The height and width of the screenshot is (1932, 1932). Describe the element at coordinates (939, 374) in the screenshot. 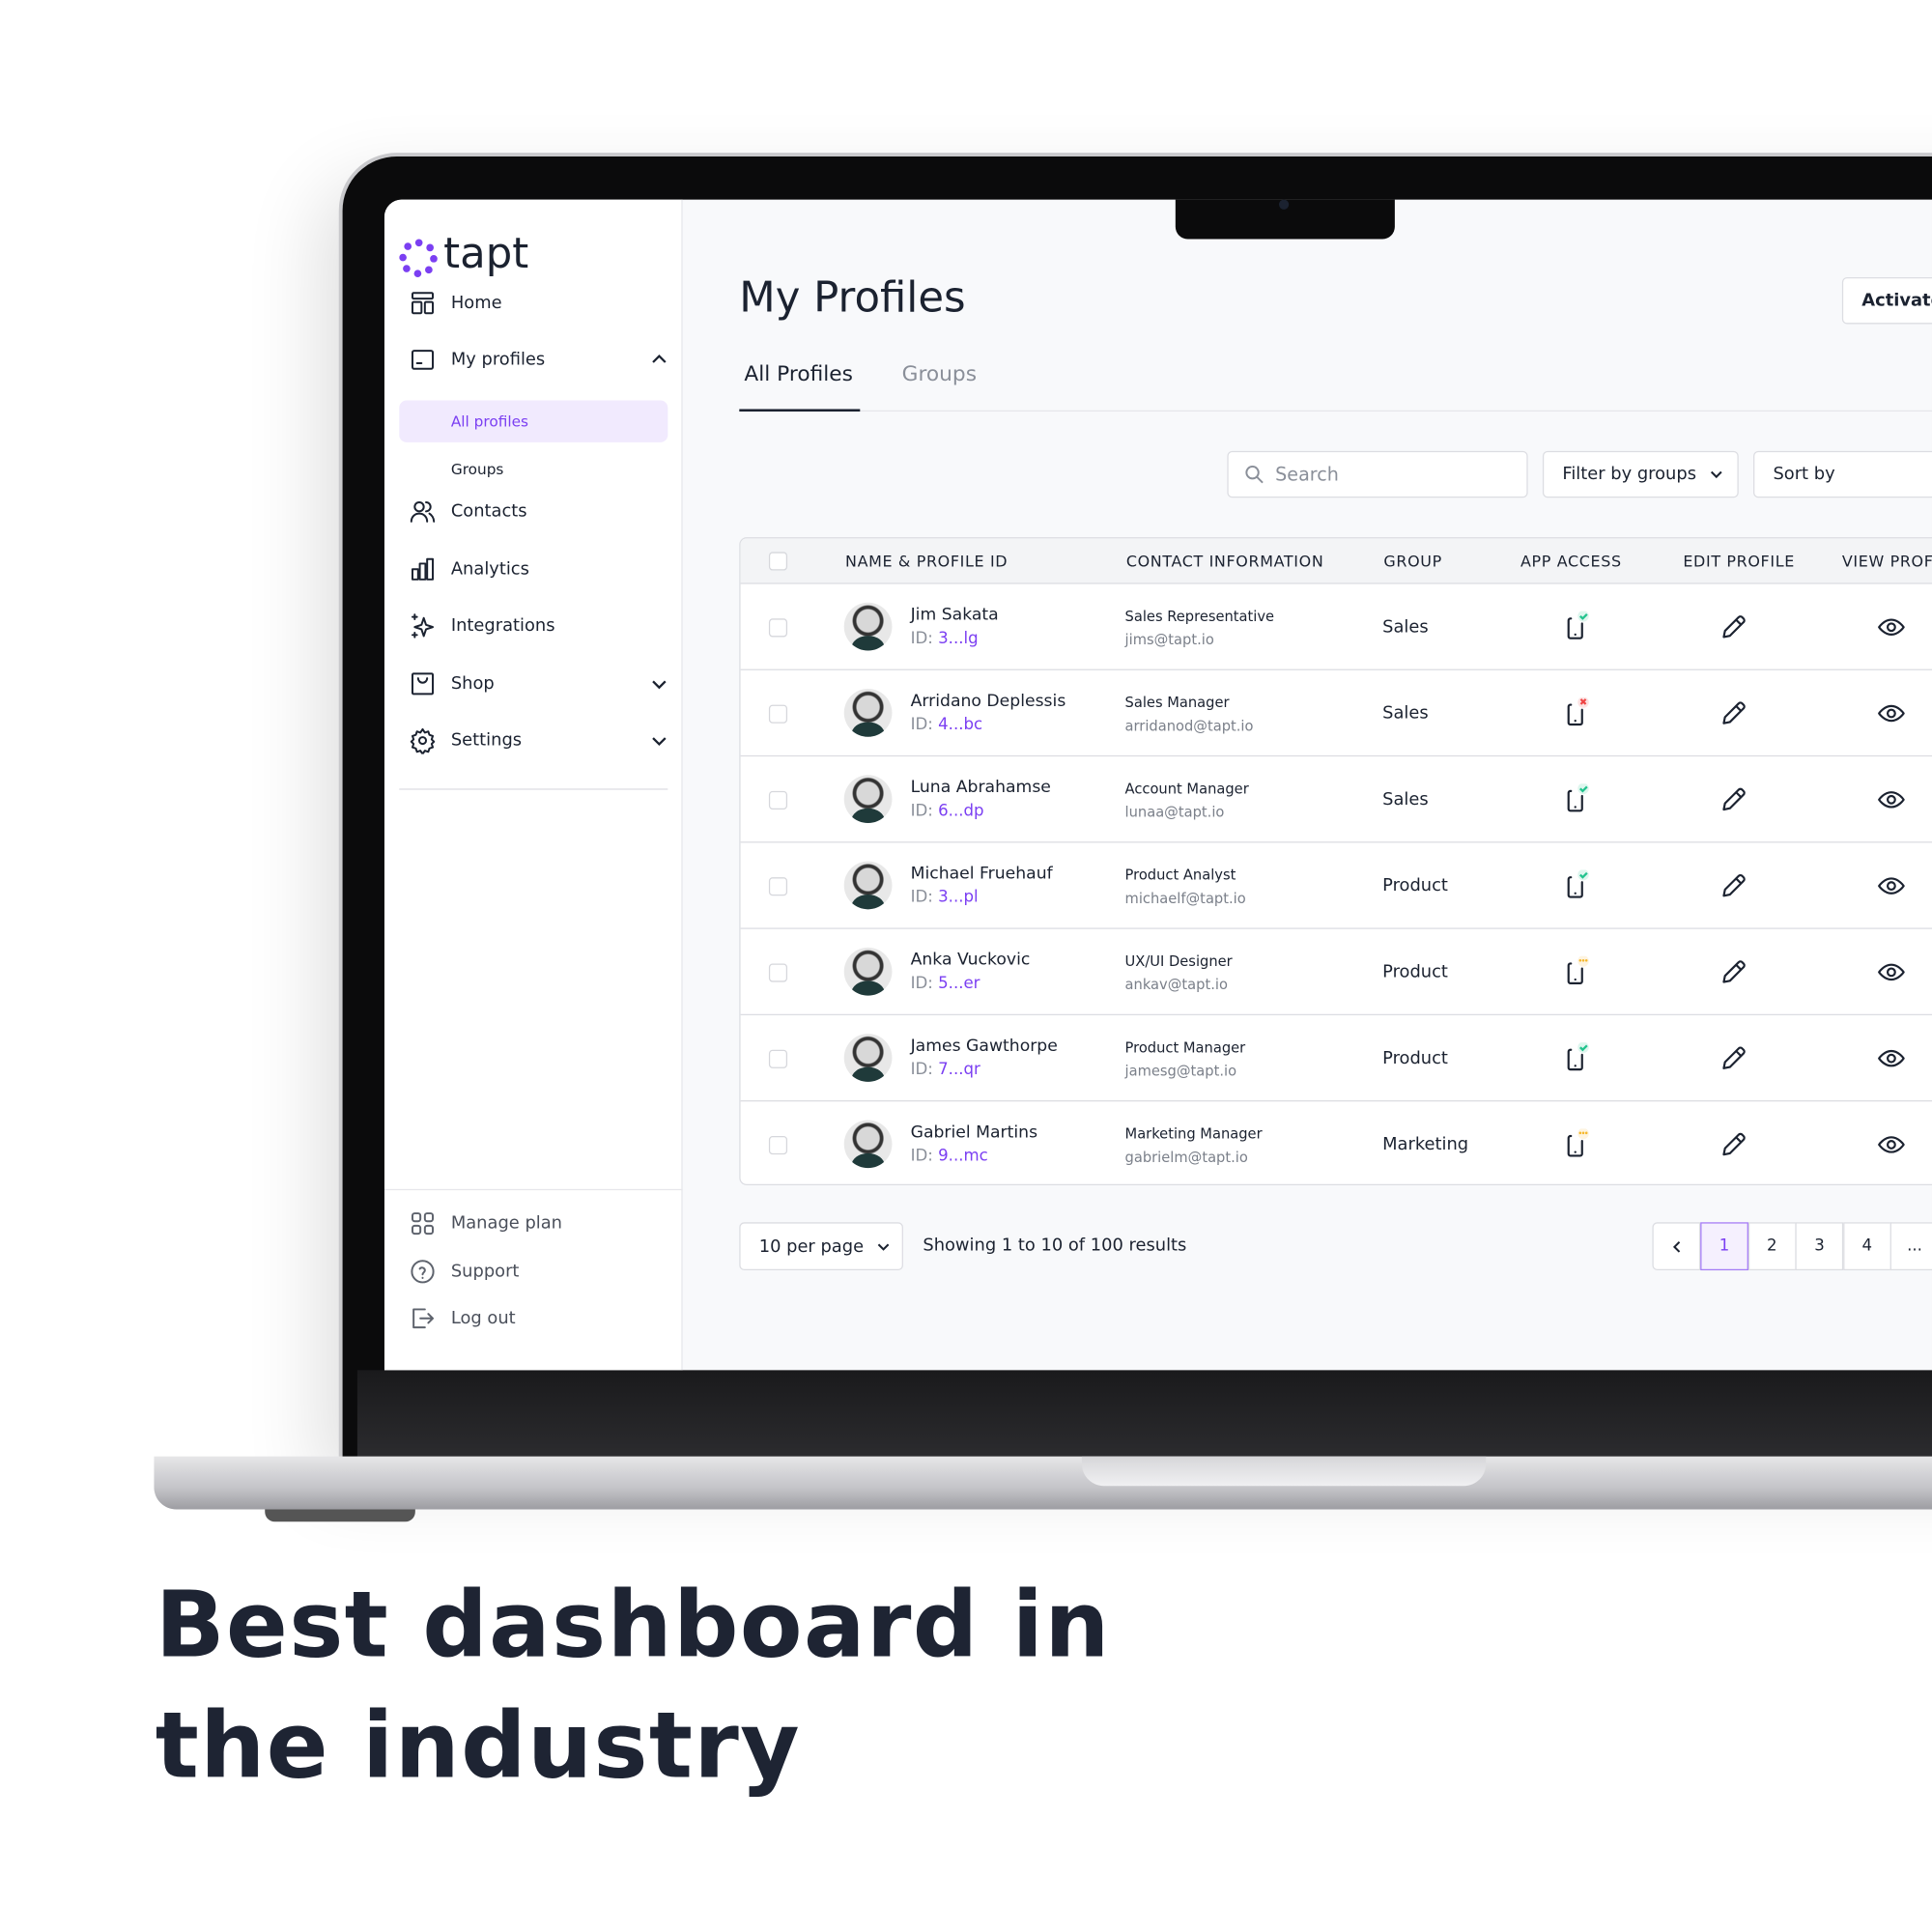

I see `tab-groups: Groups` at that location.